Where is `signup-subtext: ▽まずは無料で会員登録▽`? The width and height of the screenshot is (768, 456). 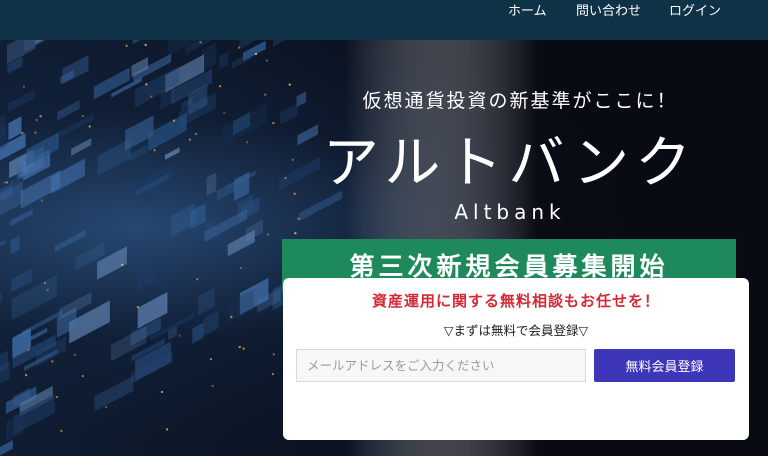
signup-subtext: ▽まずは無料で会員登録▽ is located at coordinates (516, 330).